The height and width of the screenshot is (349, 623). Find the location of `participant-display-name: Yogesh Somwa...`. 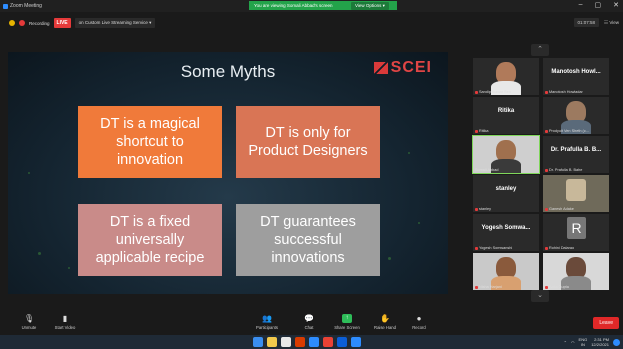

participant-display-name: Yogesh Somwa... is located at coordinates (506, 228).